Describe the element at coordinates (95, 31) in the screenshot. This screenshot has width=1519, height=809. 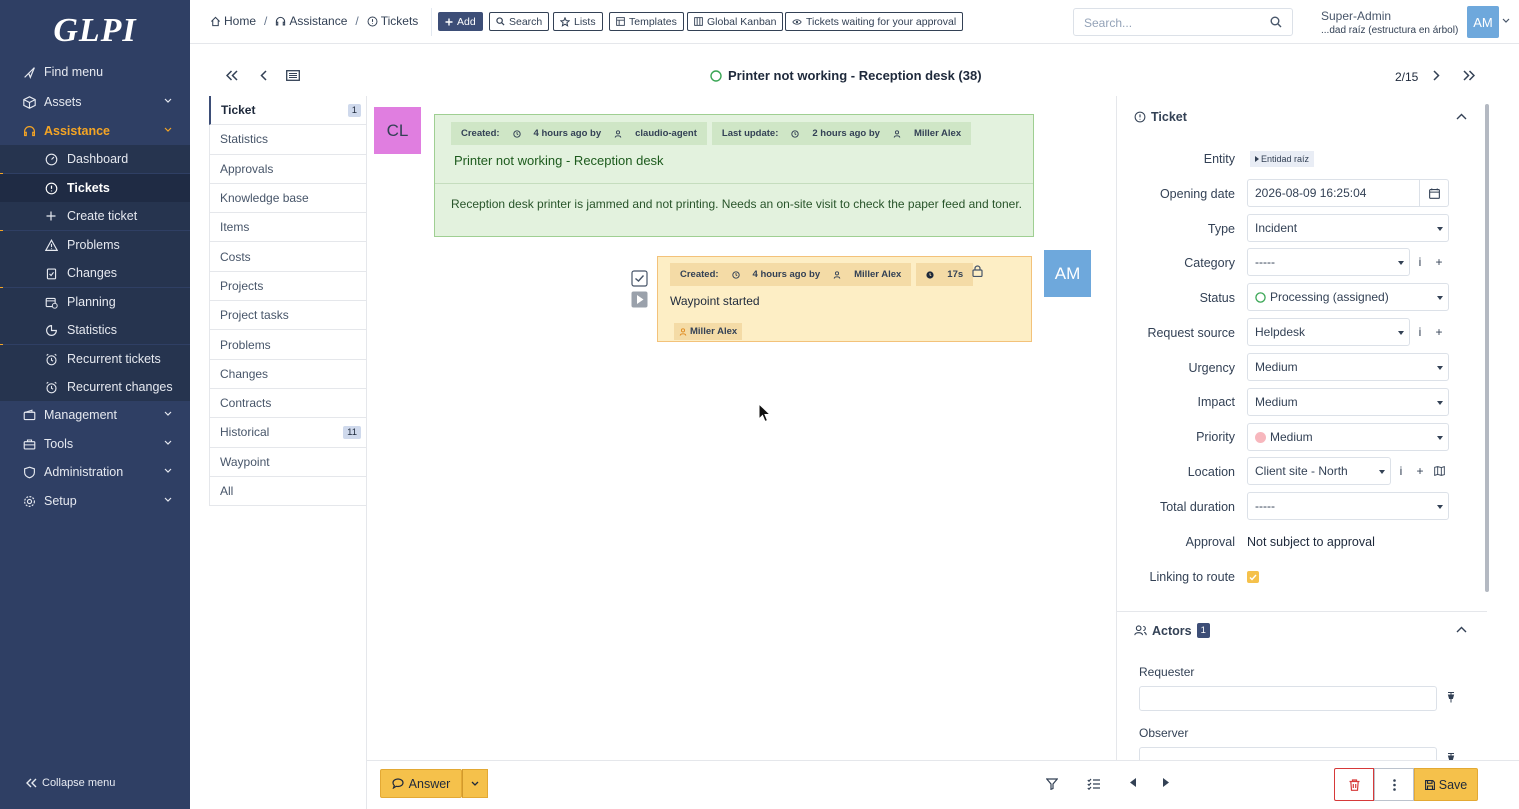
I see `glpi-logo: GLPI` at that location.